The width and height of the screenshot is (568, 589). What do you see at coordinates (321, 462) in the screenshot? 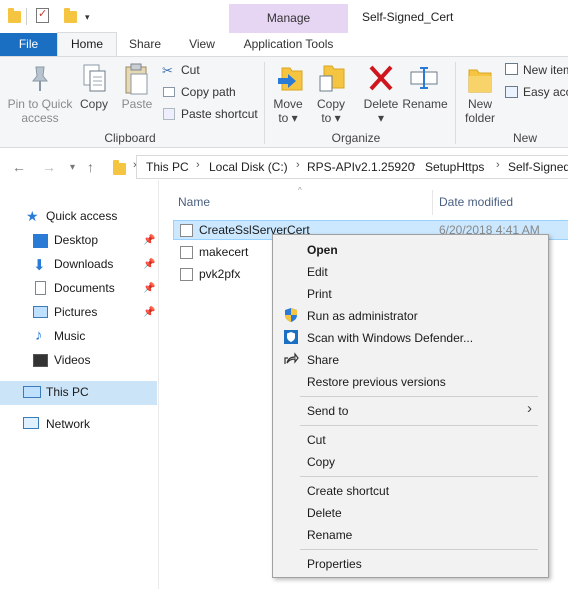
I see `menu-item-copy: Copy` at bounding box center [321, 462].